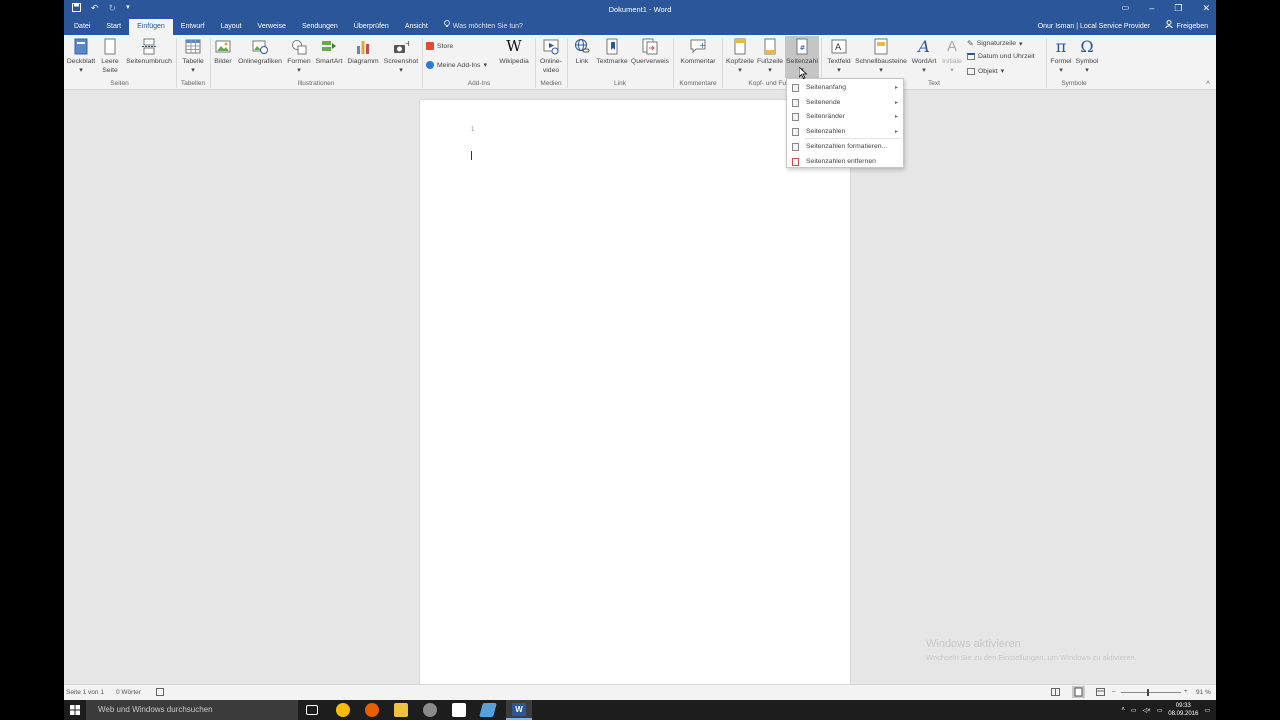 The width and height of the screenshot is (1280, 720). What do you see at coordinates (698, 52) in the screenshot?
I see `kommentar-button: + Kommentar` at bounding box center [698, 52].